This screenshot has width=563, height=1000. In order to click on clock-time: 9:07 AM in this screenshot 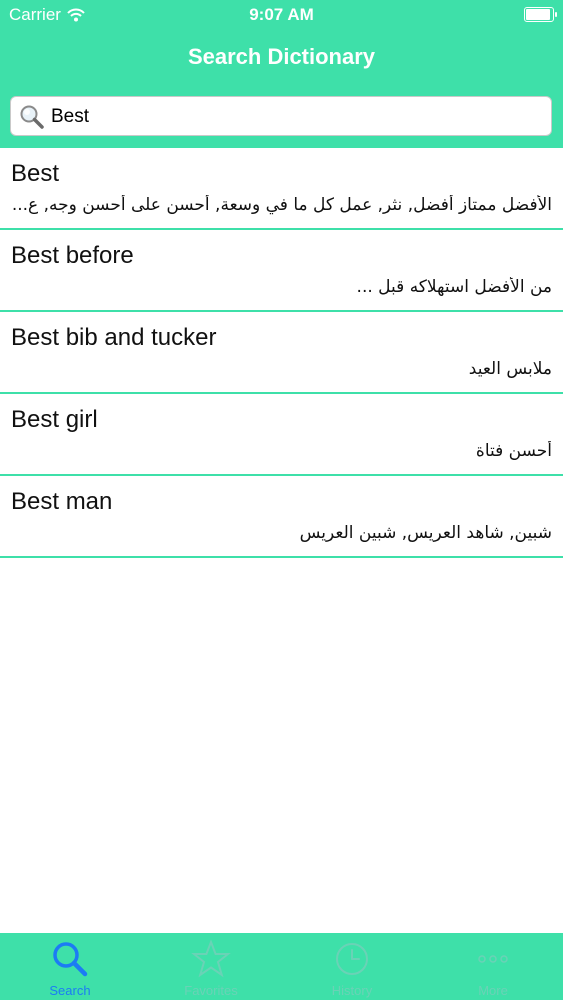, I will do `click(281, 14)`.